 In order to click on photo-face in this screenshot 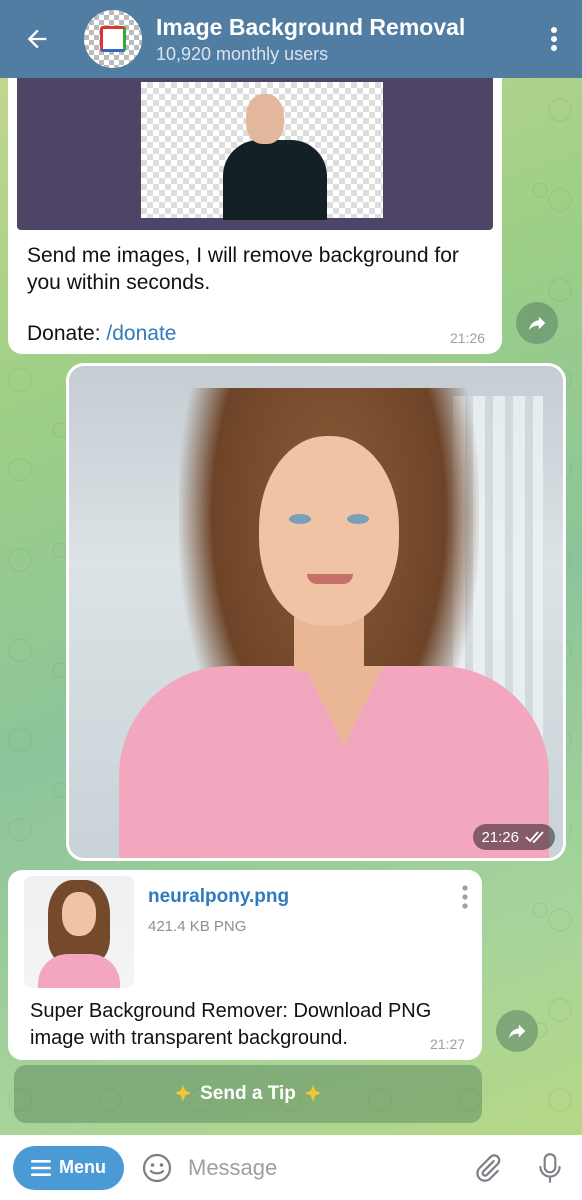, I will do `click(329, 531)`.